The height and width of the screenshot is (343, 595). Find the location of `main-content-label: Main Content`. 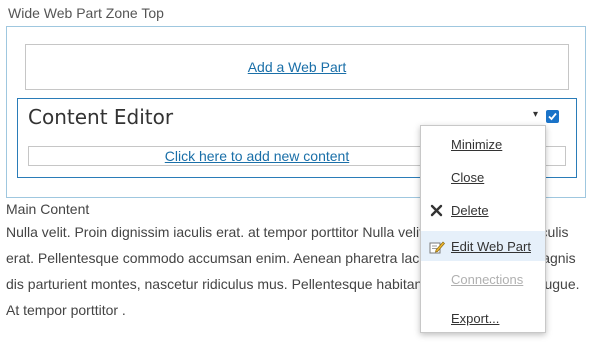

main-content-label: Main Content is located at coordinates (48, 209).